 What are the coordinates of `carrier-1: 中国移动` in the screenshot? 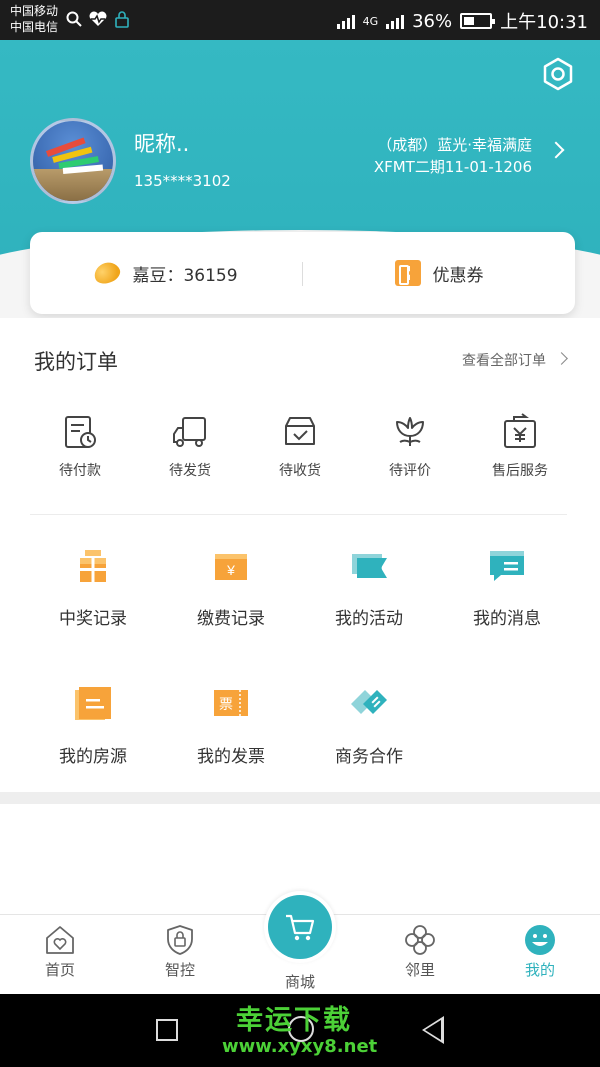 It's located at (34, 11).